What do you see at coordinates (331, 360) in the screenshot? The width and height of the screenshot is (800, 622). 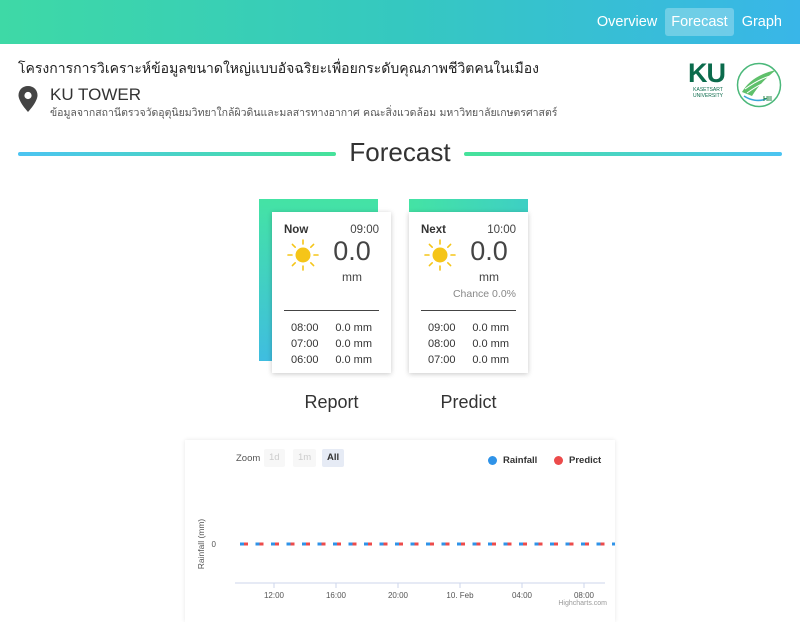 I see `history-row: 06:00 0.0 mm` at bounding box center [331, 360].